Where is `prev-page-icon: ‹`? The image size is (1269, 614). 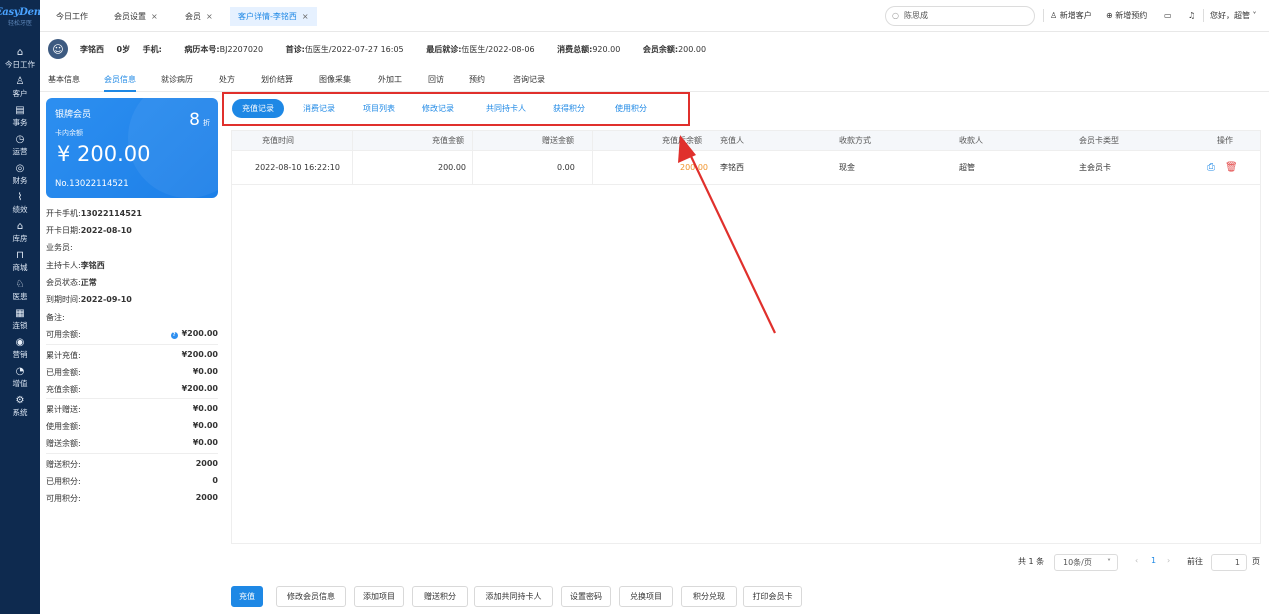 prev-page-icon: ‹ is located at coordinates (1136, 560).